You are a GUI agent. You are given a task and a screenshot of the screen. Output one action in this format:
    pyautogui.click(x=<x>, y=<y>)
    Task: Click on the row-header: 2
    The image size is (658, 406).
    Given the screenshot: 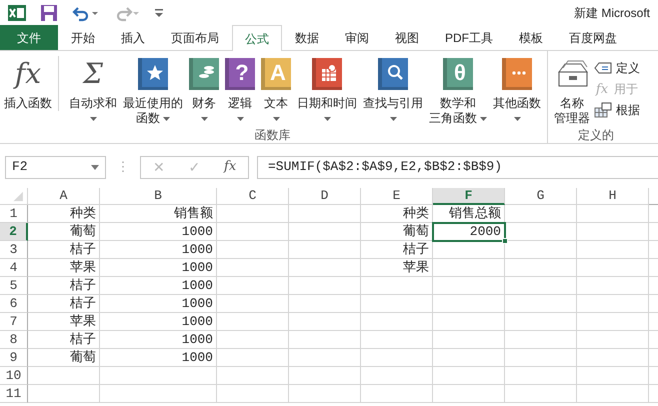 What is the action you would take?
    pyautogui.click(x=14, y=232)
    